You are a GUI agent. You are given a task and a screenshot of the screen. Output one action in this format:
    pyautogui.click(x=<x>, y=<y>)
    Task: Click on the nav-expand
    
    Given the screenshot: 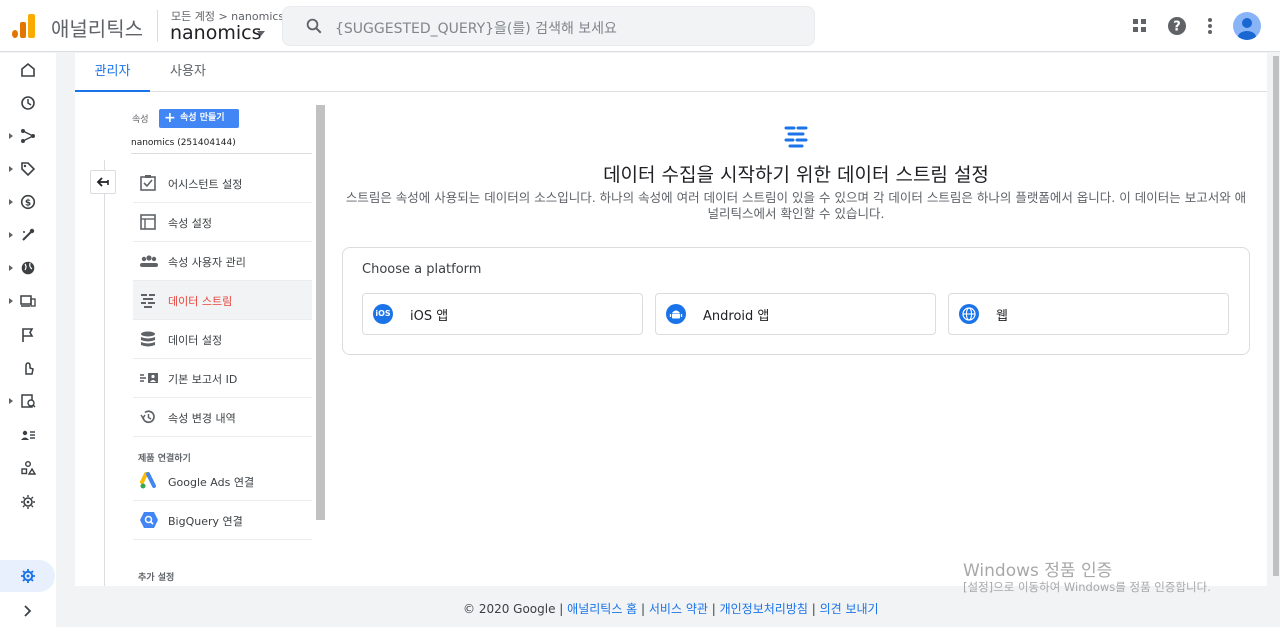 What is the action you would take?
    pyautogui.click(x=28, y=611)
    